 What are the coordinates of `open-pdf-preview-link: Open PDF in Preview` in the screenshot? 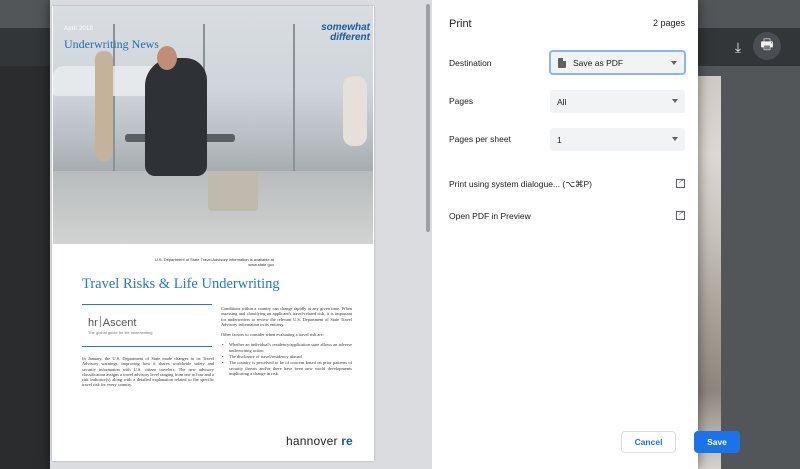 It's located at (567, 215).